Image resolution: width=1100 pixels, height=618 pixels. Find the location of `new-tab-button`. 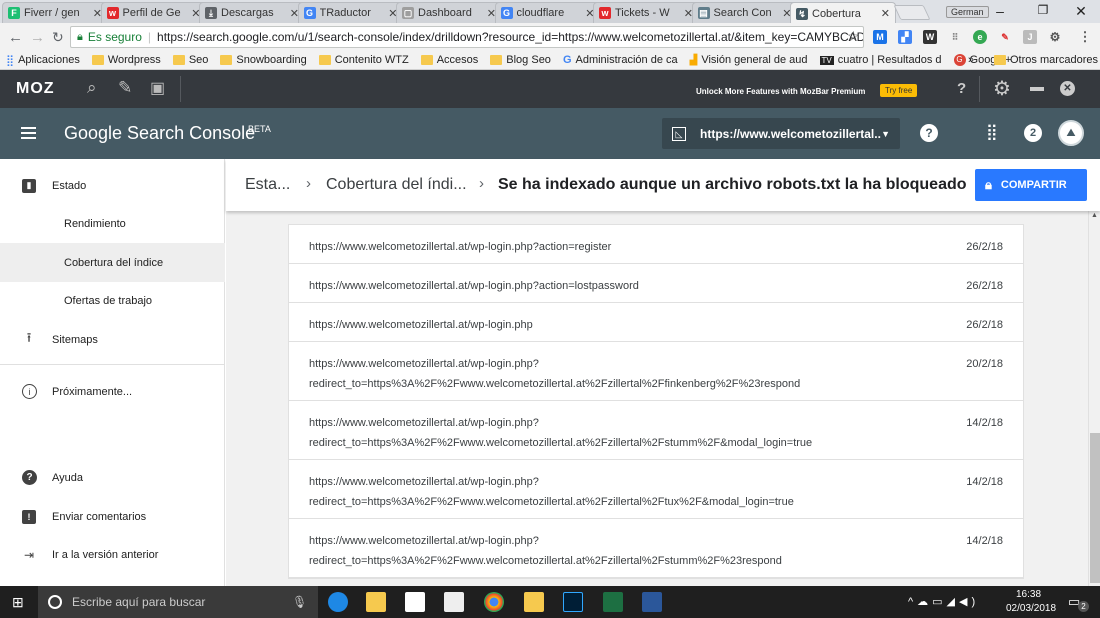

new-tab-button is located at coordinates (912, 12).